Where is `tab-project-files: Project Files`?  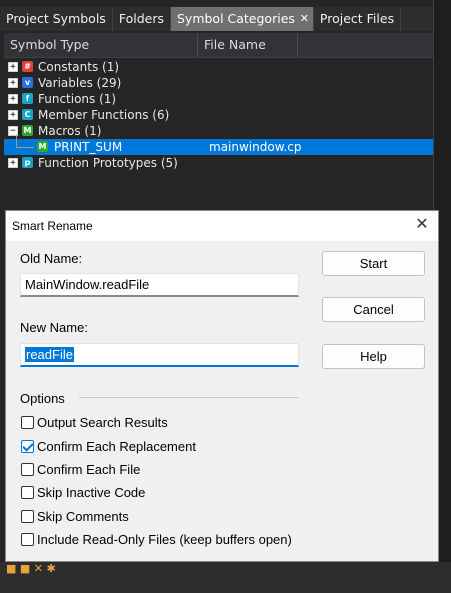 tab-project-files: Project Files is located at coordinates (357, 19).